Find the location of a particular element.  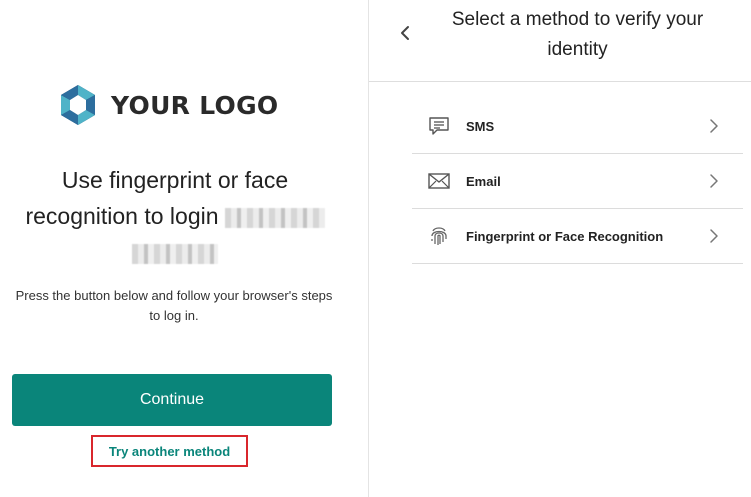

method-label: Email is located at coordinates (483, 181).